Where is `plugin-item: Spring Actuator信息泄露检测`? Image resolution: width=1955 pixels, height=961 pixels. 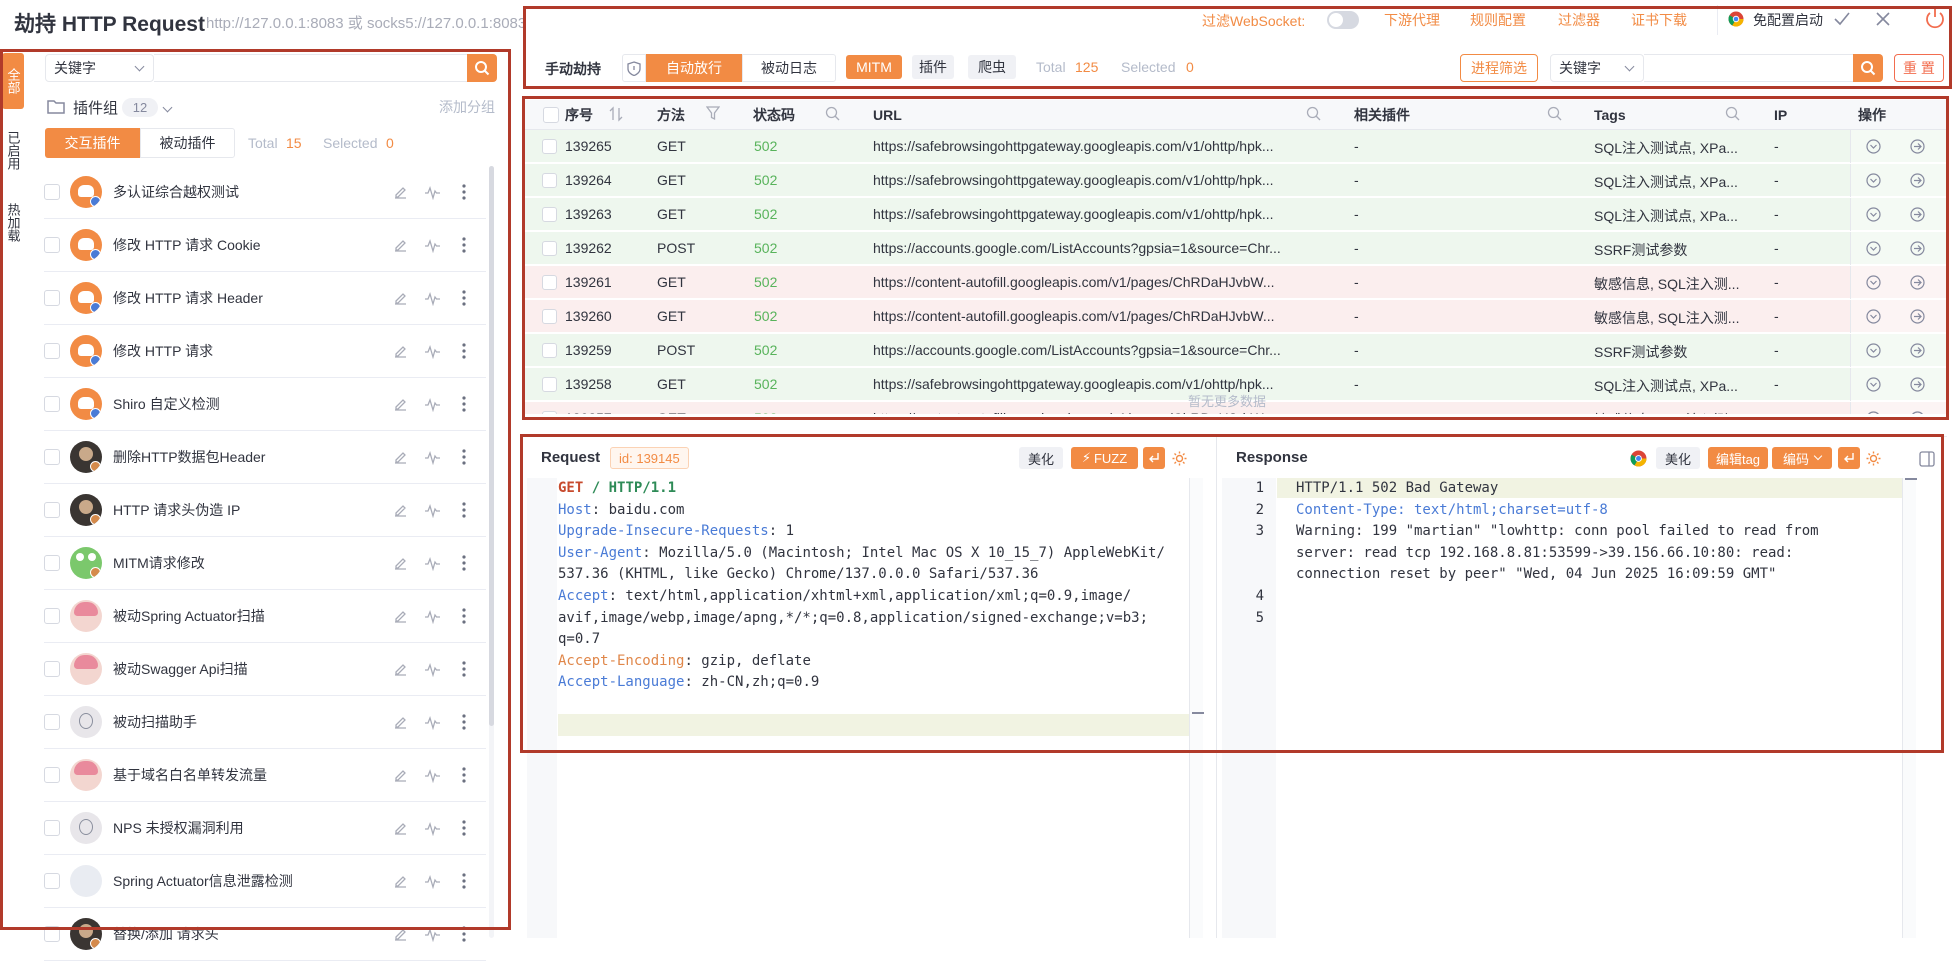 plugin-item: Spring Actuator信息泄露检测 is located at coordinates (265, 881).